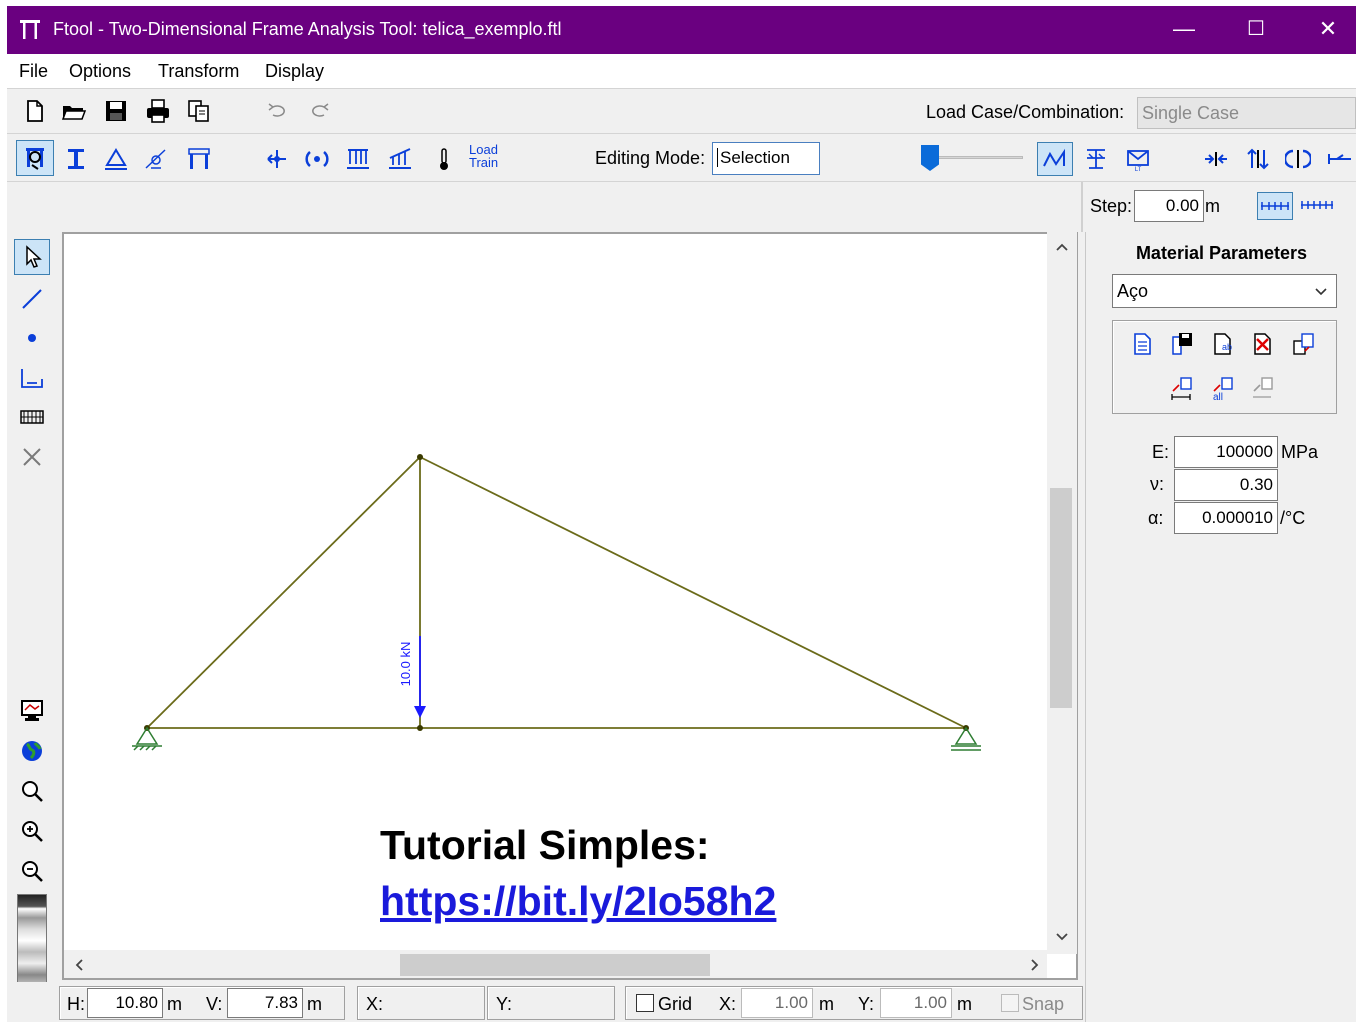  What do you see at coordinates (483, 156) in the screenshot?
I see `load-train-button: Load Train` at bounding box center [483, 156].